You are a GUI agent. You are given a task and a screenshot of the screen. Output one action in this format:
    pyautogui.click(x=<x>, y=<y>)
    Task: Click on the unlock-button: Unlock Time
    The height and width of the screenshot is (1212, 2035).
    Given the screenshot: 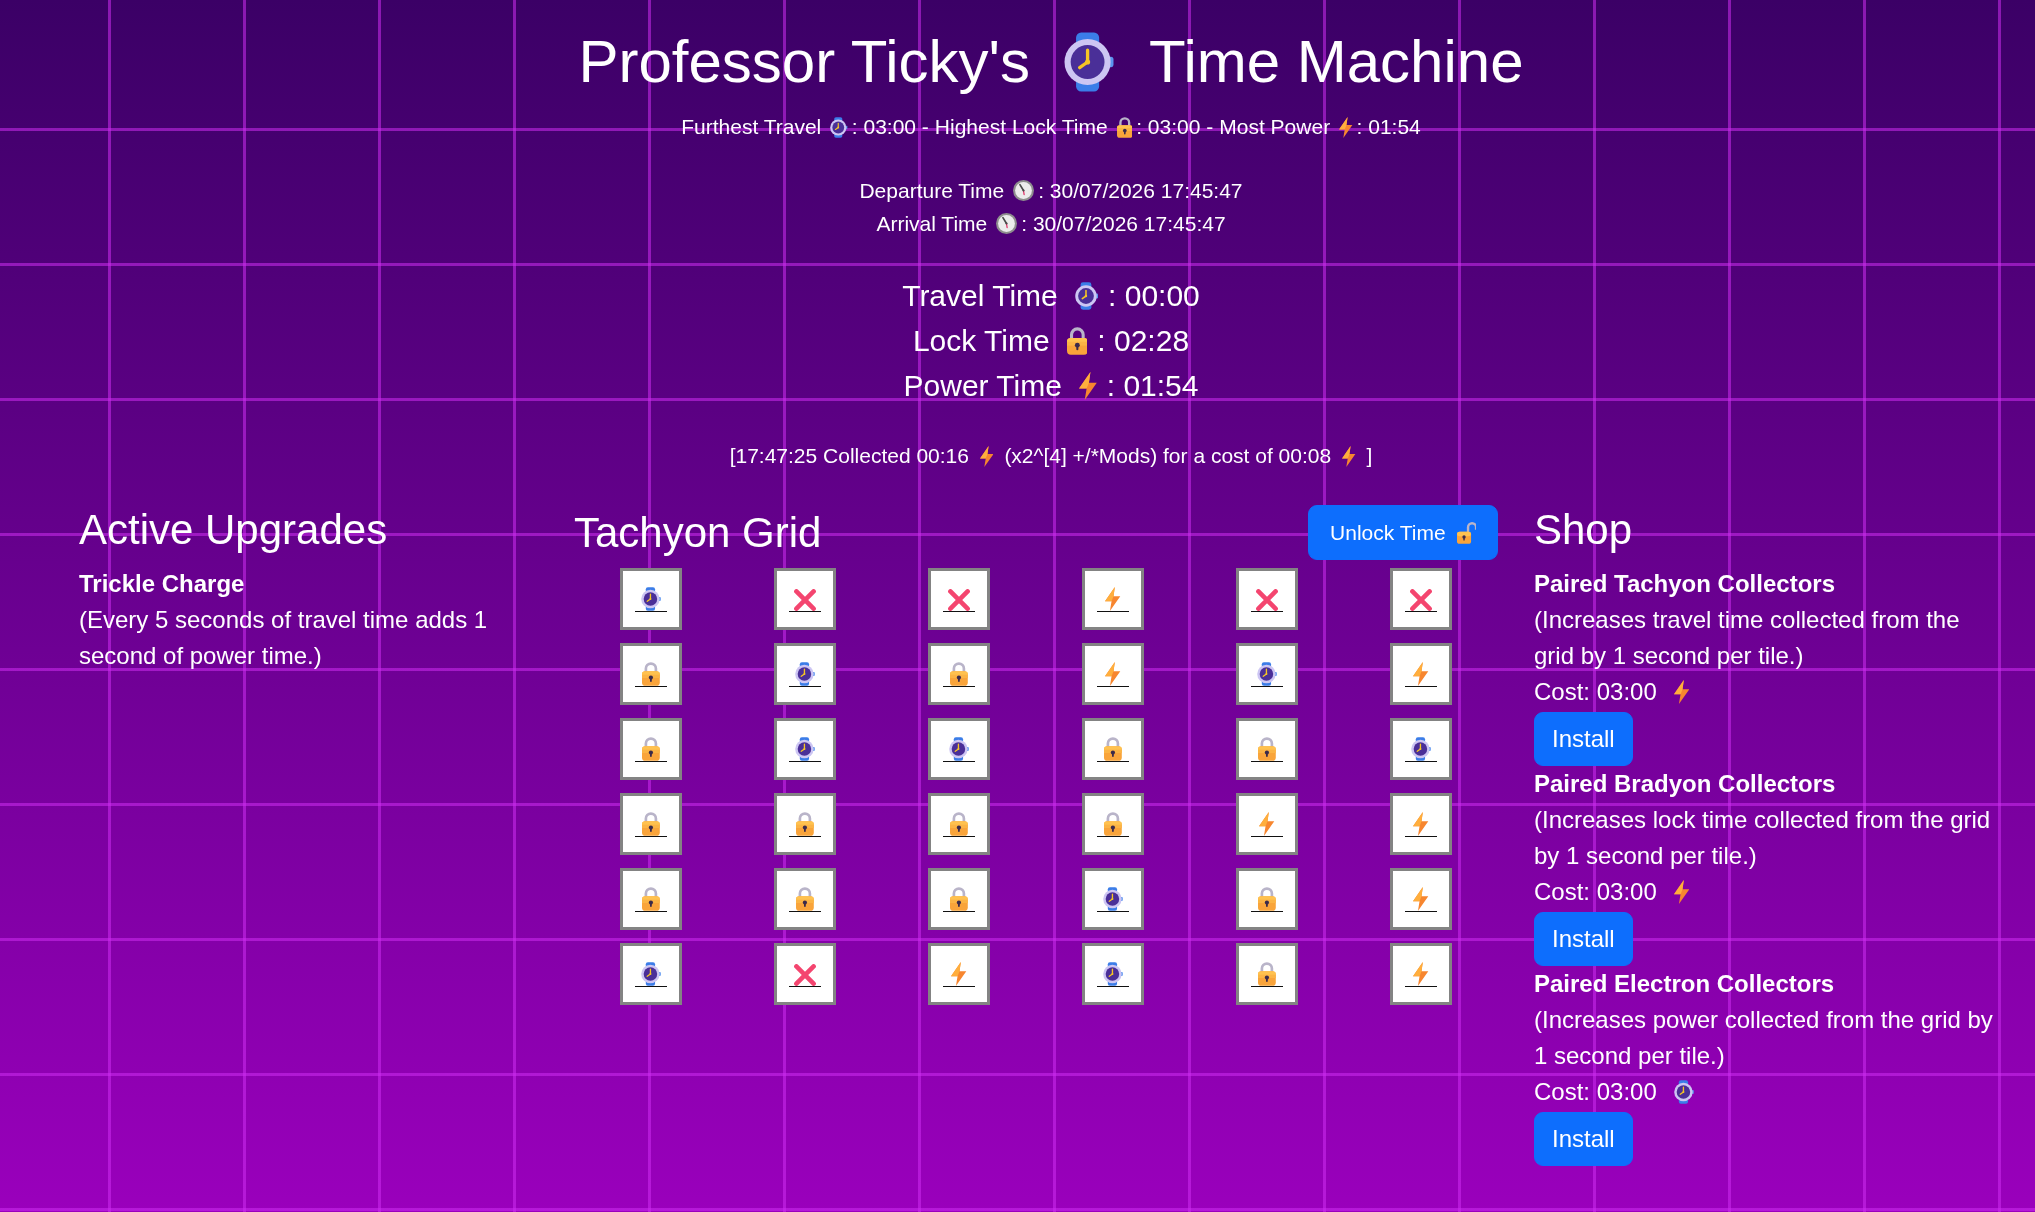 What is the action you would take?
    pyautogui.click(x=1403, y=532)
    